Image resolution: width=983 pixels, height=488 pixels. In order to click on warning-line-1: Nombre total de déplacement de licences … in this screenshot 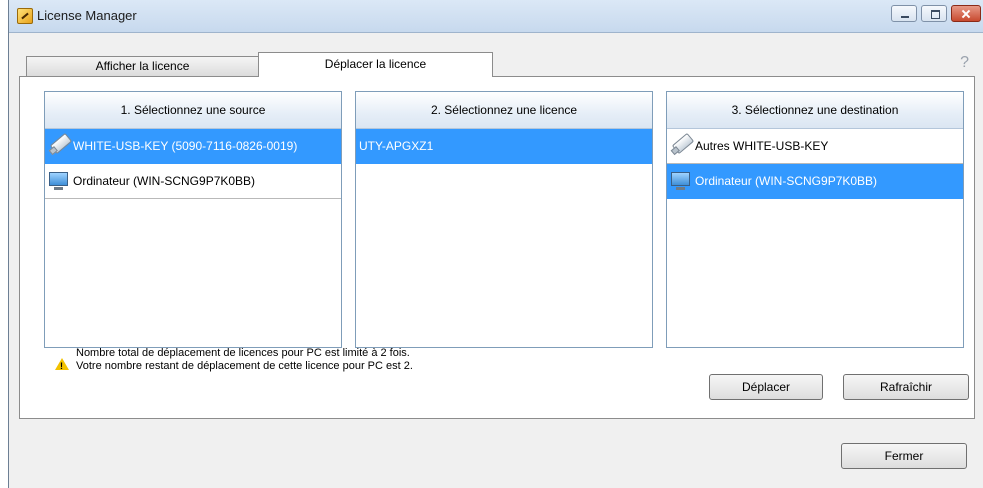, I will do `click(243, 353)`.